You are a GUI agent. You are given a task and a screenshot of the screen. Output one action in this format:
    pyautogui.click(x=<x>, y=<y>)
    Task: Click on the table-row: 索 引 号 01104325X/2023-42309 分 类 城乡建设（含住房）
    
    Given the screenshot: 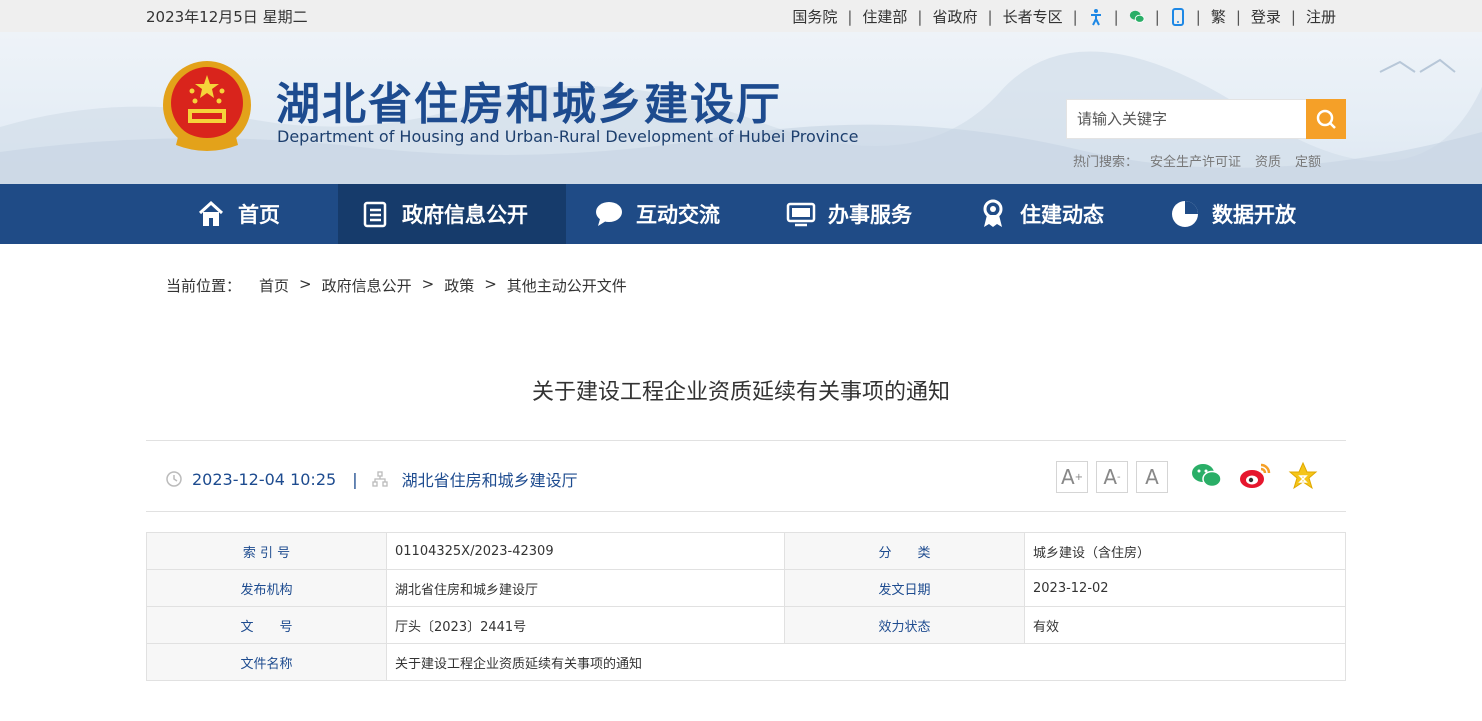 What is the action you would take?
    pyautogui.click(x=746, y=551)
    